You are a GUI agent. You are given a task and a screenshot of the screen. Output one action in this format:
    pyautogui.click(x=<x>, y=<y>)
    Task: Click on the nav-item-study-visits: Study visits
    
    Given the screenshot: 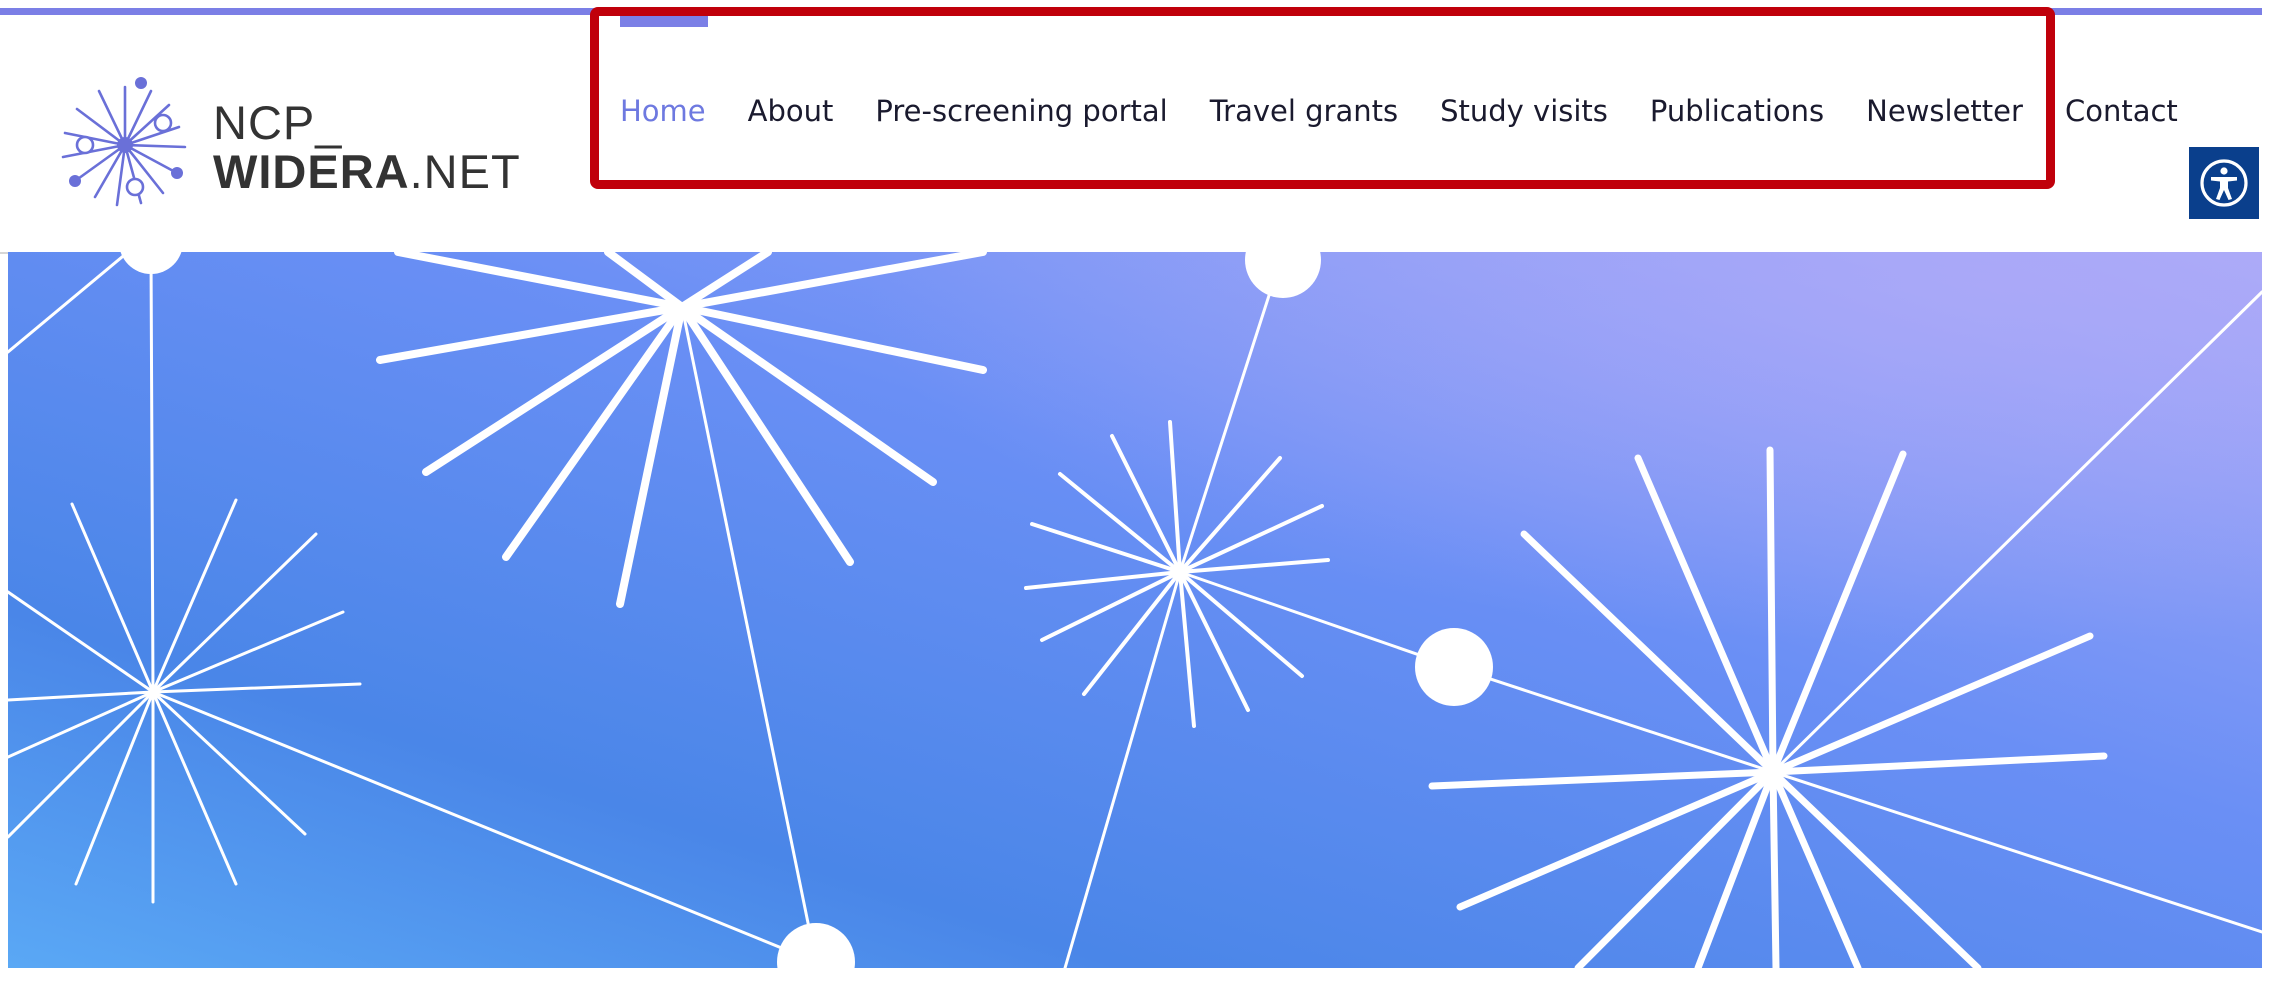 What is the action you would take?
    pyautogui.click(x=1524, y=111)
    